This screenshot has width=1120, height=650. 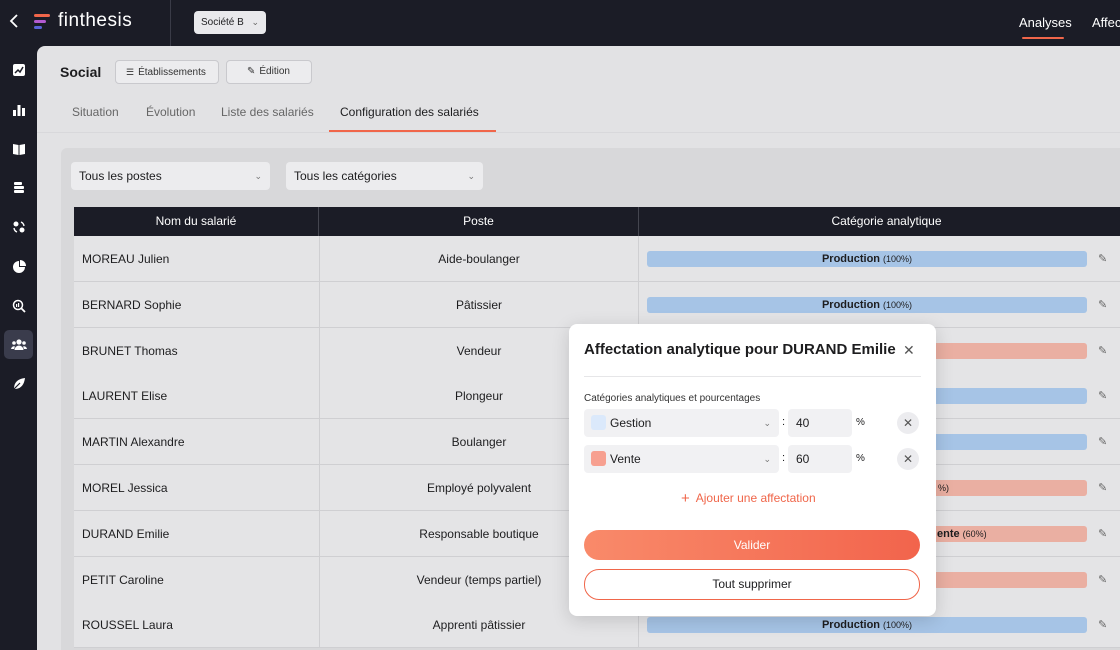 I want to click on employee-name: MOREAU Julien, so click(x=126, y=259).